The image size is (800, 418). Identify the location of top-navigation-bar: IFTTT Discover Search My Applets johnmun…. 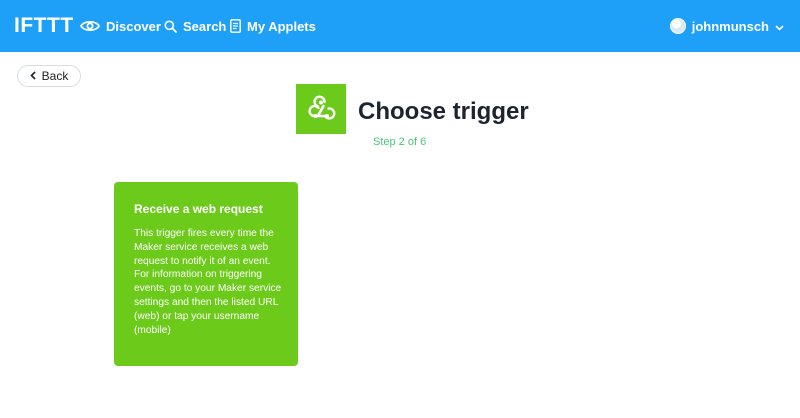
(400, 26).